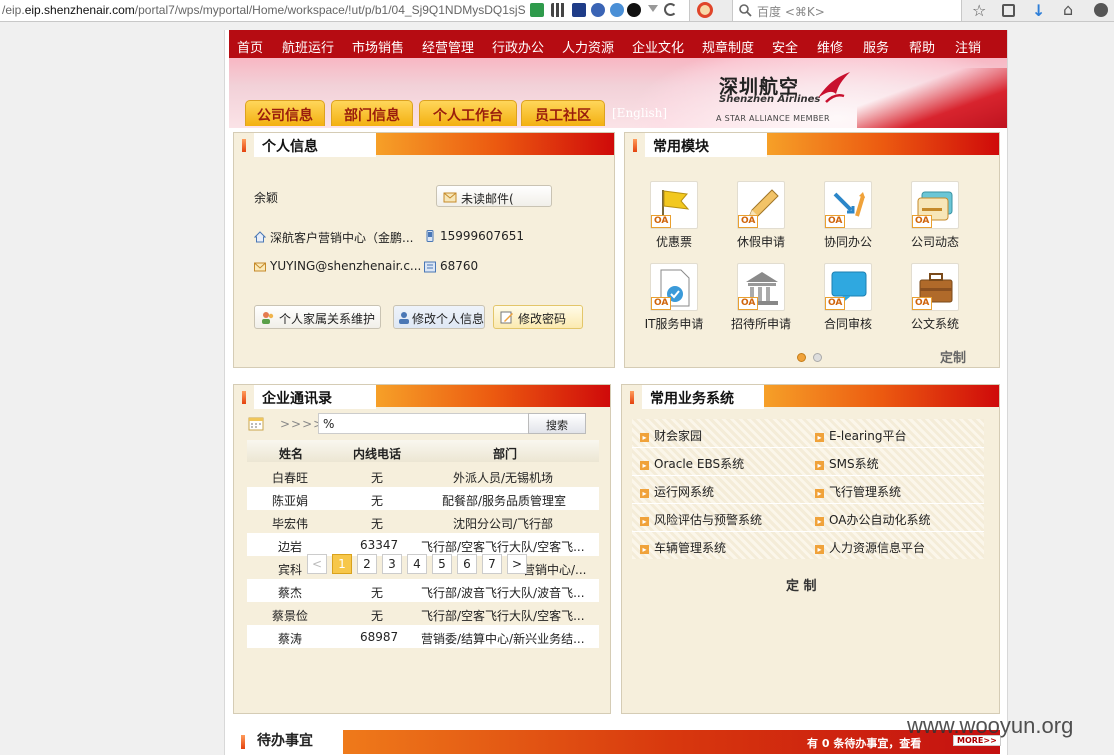 The image size is (1114, 755). Describe the element at coordinates (745, 10) in the screenshot. I see `search-icon` at that location.